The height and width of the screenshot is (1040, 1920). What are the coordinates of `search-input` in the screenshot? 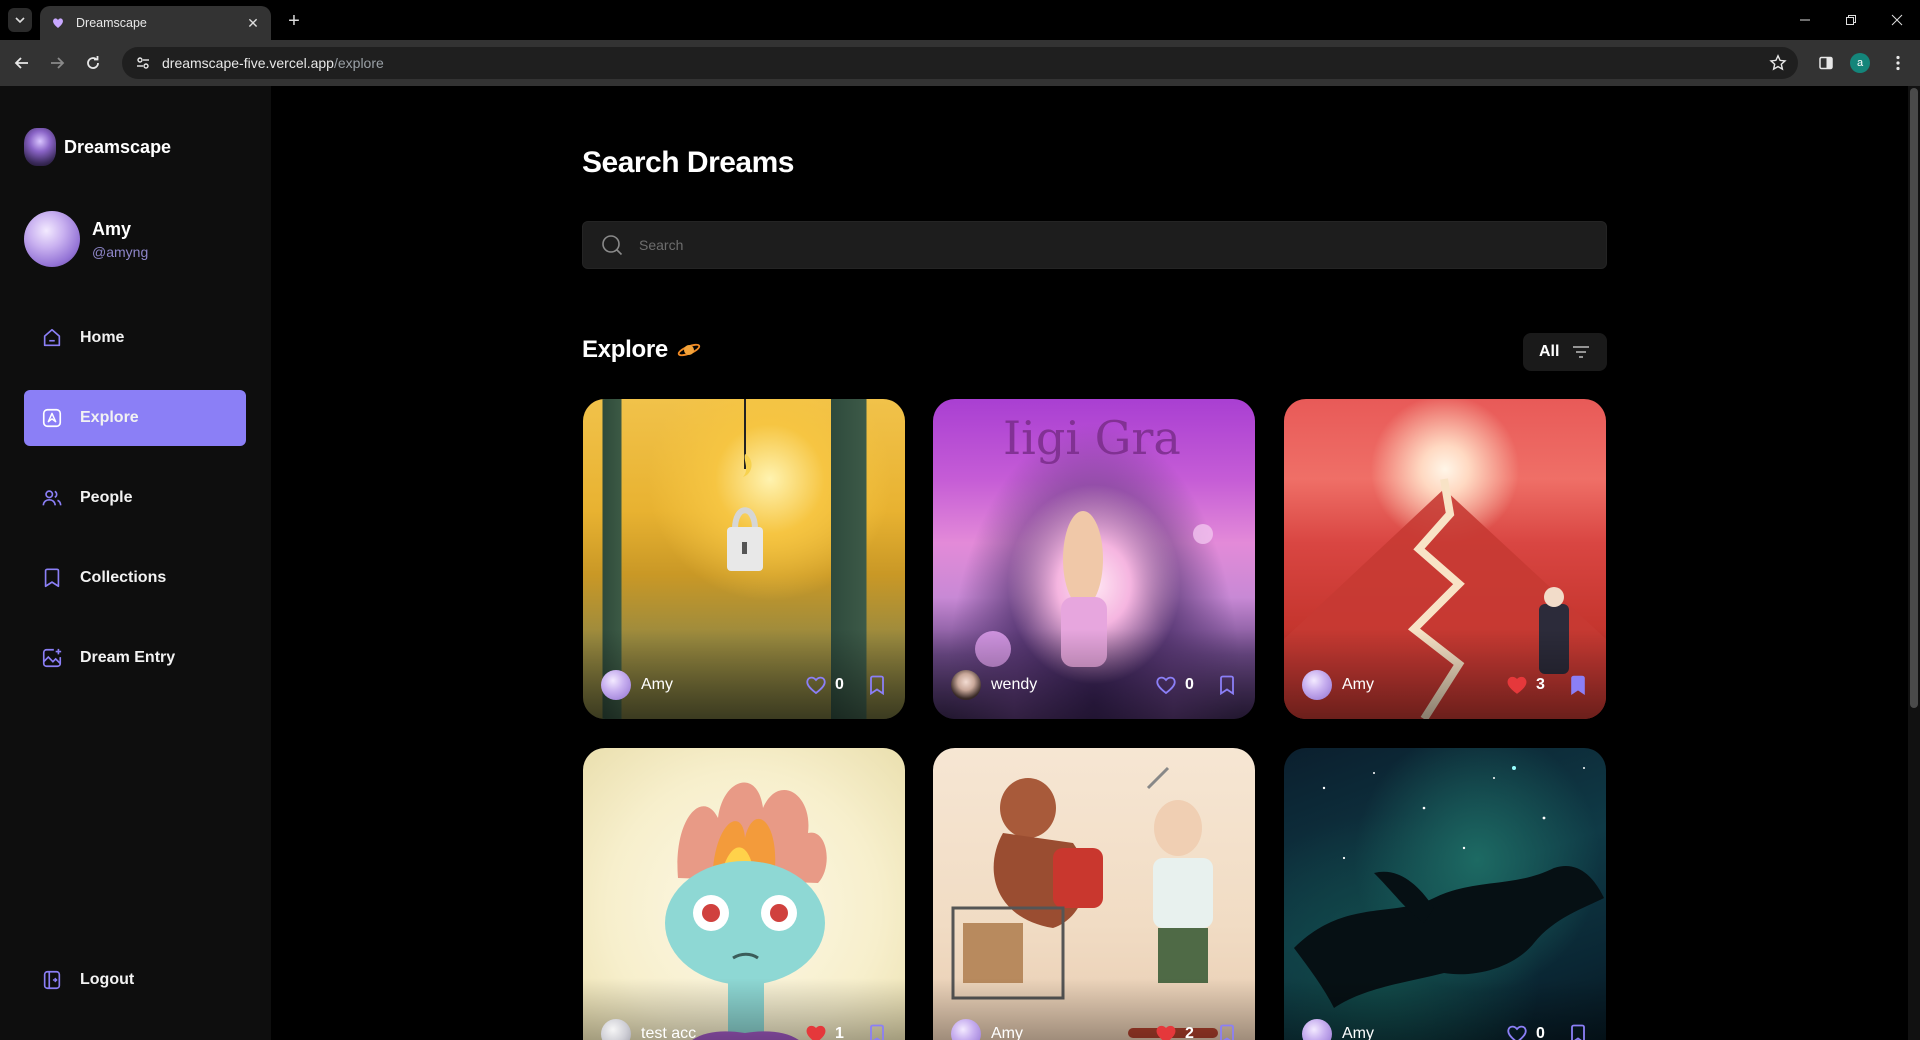 It's located at (1089, 245).